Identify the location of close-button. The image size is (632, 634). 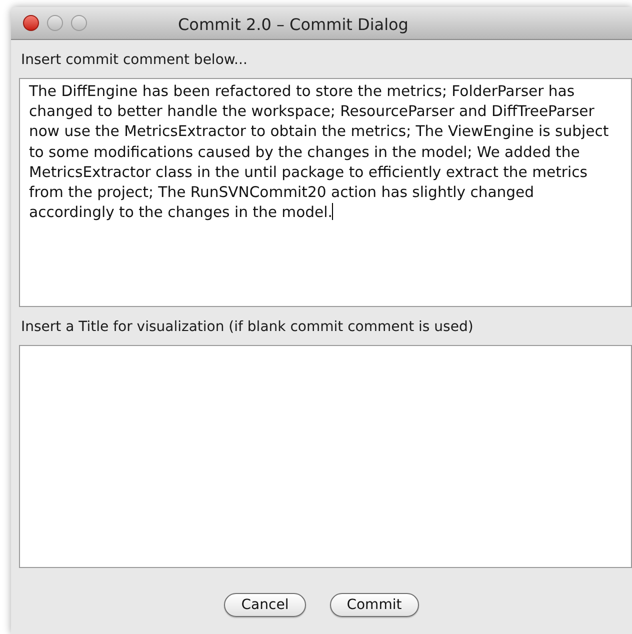
(31, 23).